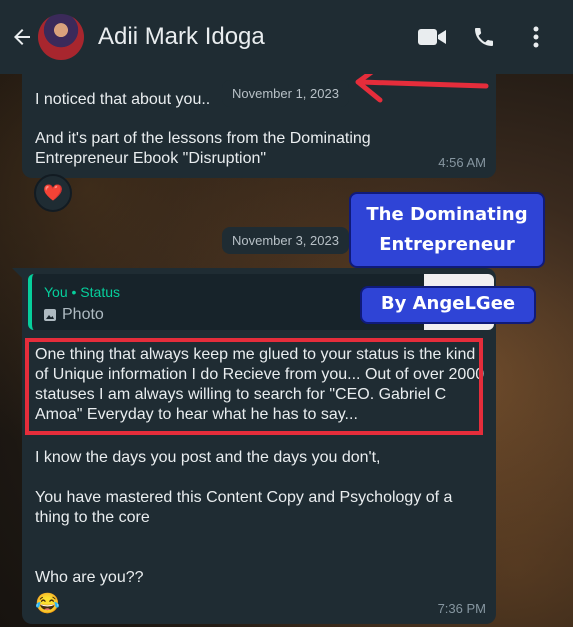 The image size is (573, 627). What do you see at coordinates (61, 37) in the screenshot?
I see `avatar` at bounding box center [61, 37].